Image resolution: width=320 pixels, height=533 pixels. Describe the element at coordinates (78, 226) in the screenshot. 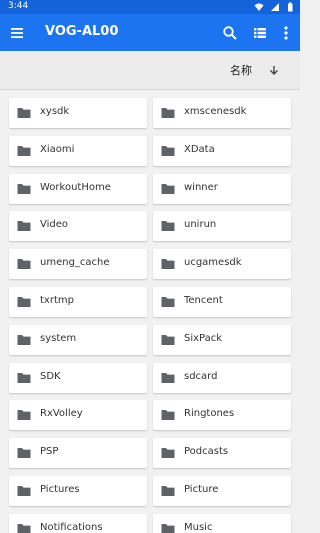

I see `folder-item: Video` at that location.